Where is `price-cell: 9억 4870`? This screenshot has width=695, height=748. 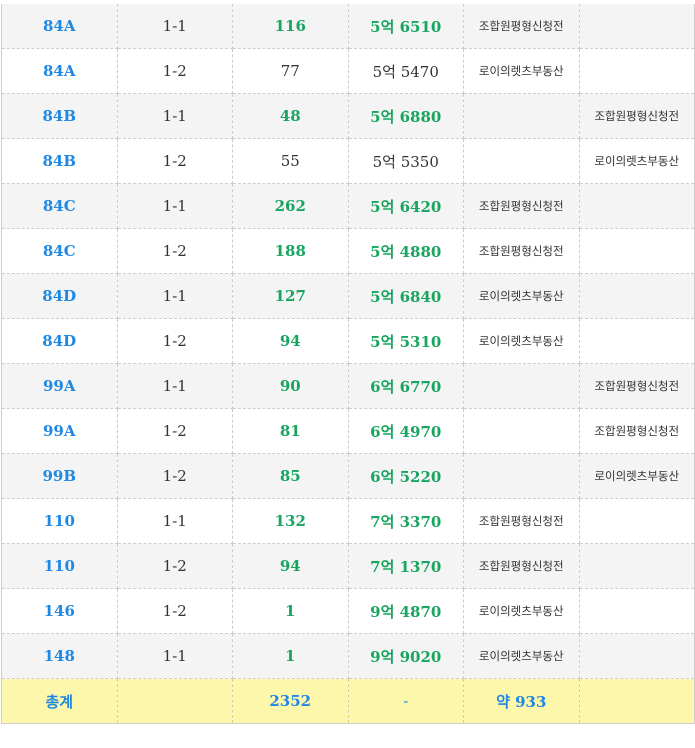
price-cell: 9억 4870 is located at coordinates (406, 611).